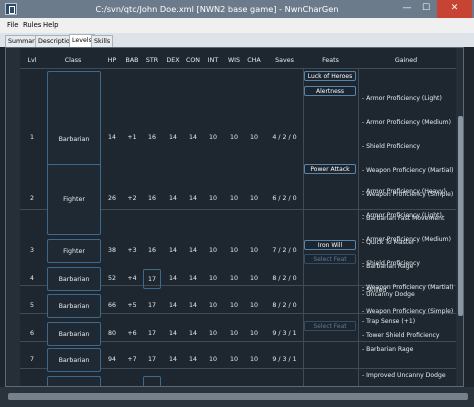 The width and height of the screenshot is (474, 407). I want to click on cell-lvl: 2, so click(31, 198).